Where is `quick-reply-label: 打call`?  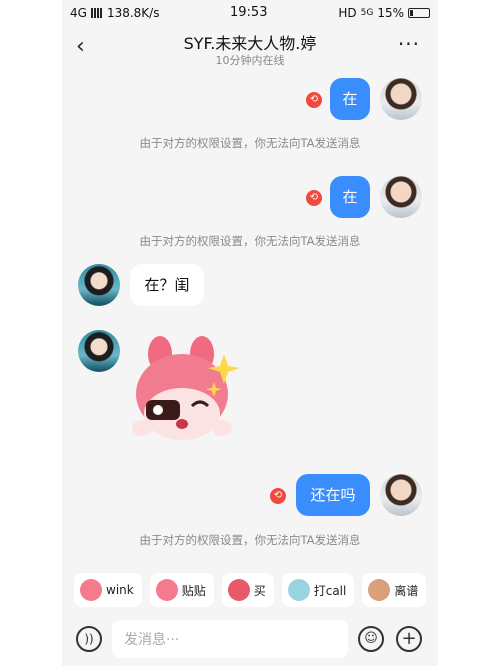 quick-reply-label: 打call is located at coordinates (330, 590).